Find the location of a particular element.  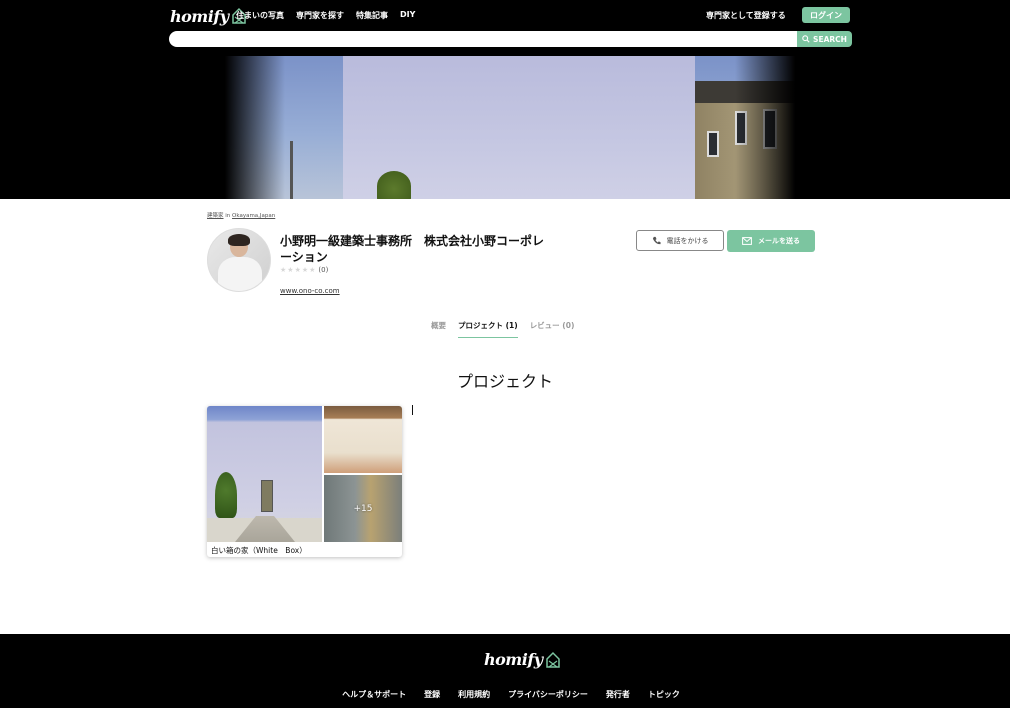

register-as-pro-link: 専門家として登録する is located at coordinates (746, 15).